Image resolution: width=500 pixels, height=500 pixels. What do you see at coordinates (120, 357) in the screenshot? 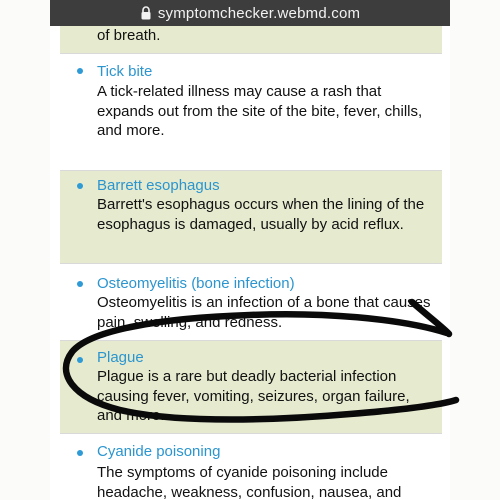
I see `condition-link: Plague` at bounding box center [120, 357].